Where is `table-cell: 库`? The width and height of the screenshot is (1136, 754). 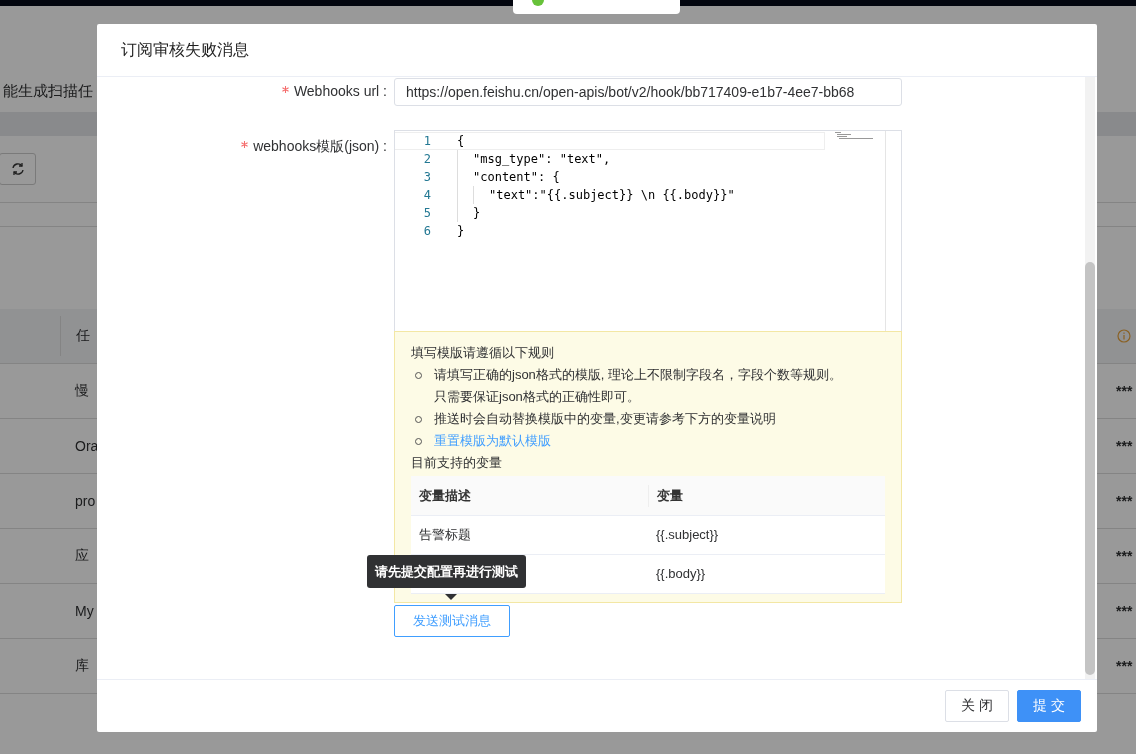 table-cell: 库 is located at coordinates (82, 666).